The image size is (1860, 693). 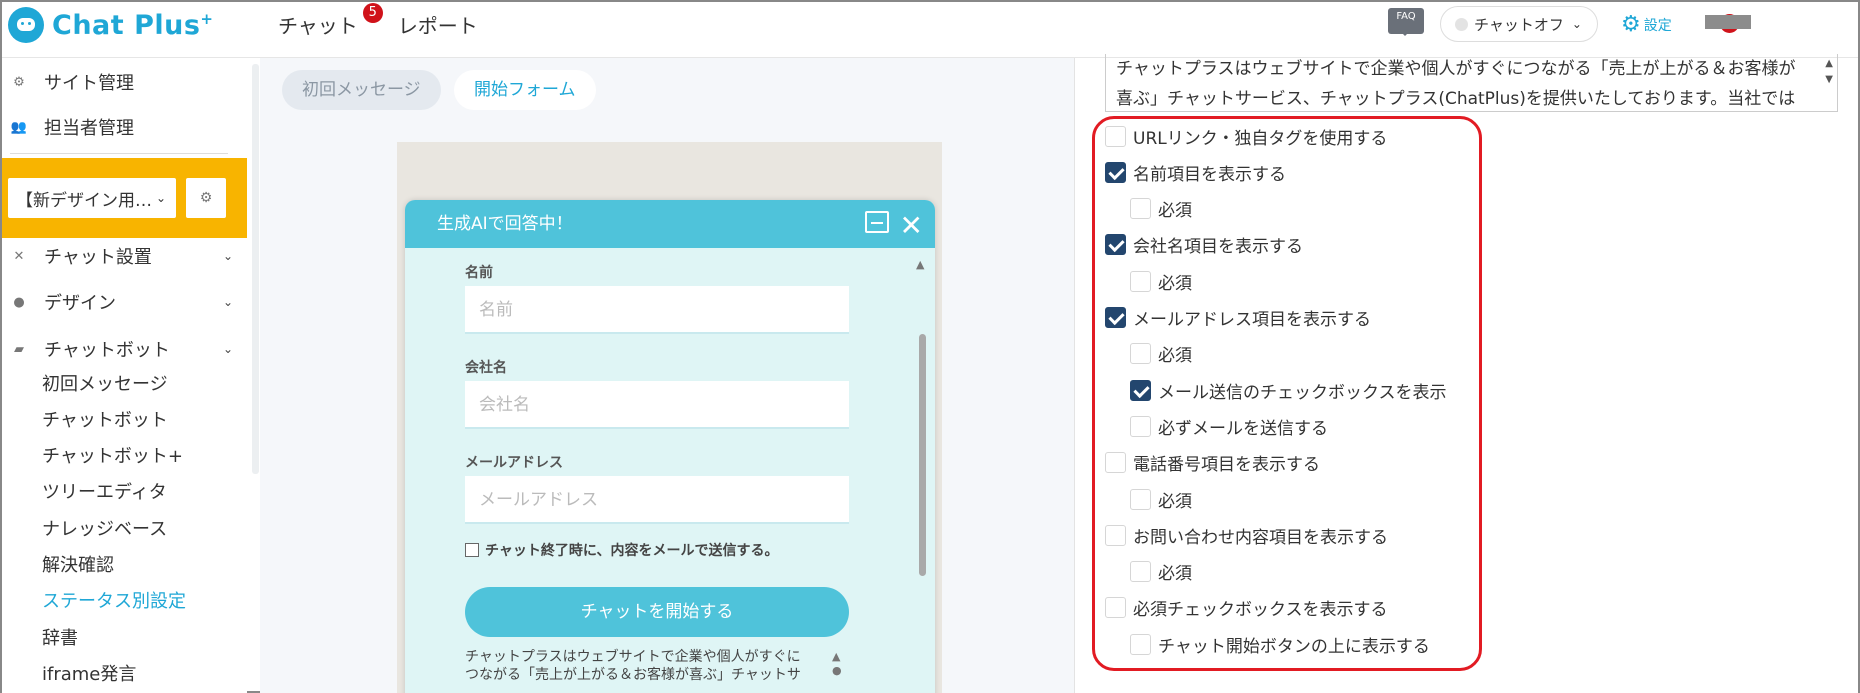 I want to click on sidebar-section-design: ● デザイン ⌄, so click(x=124, y=302).